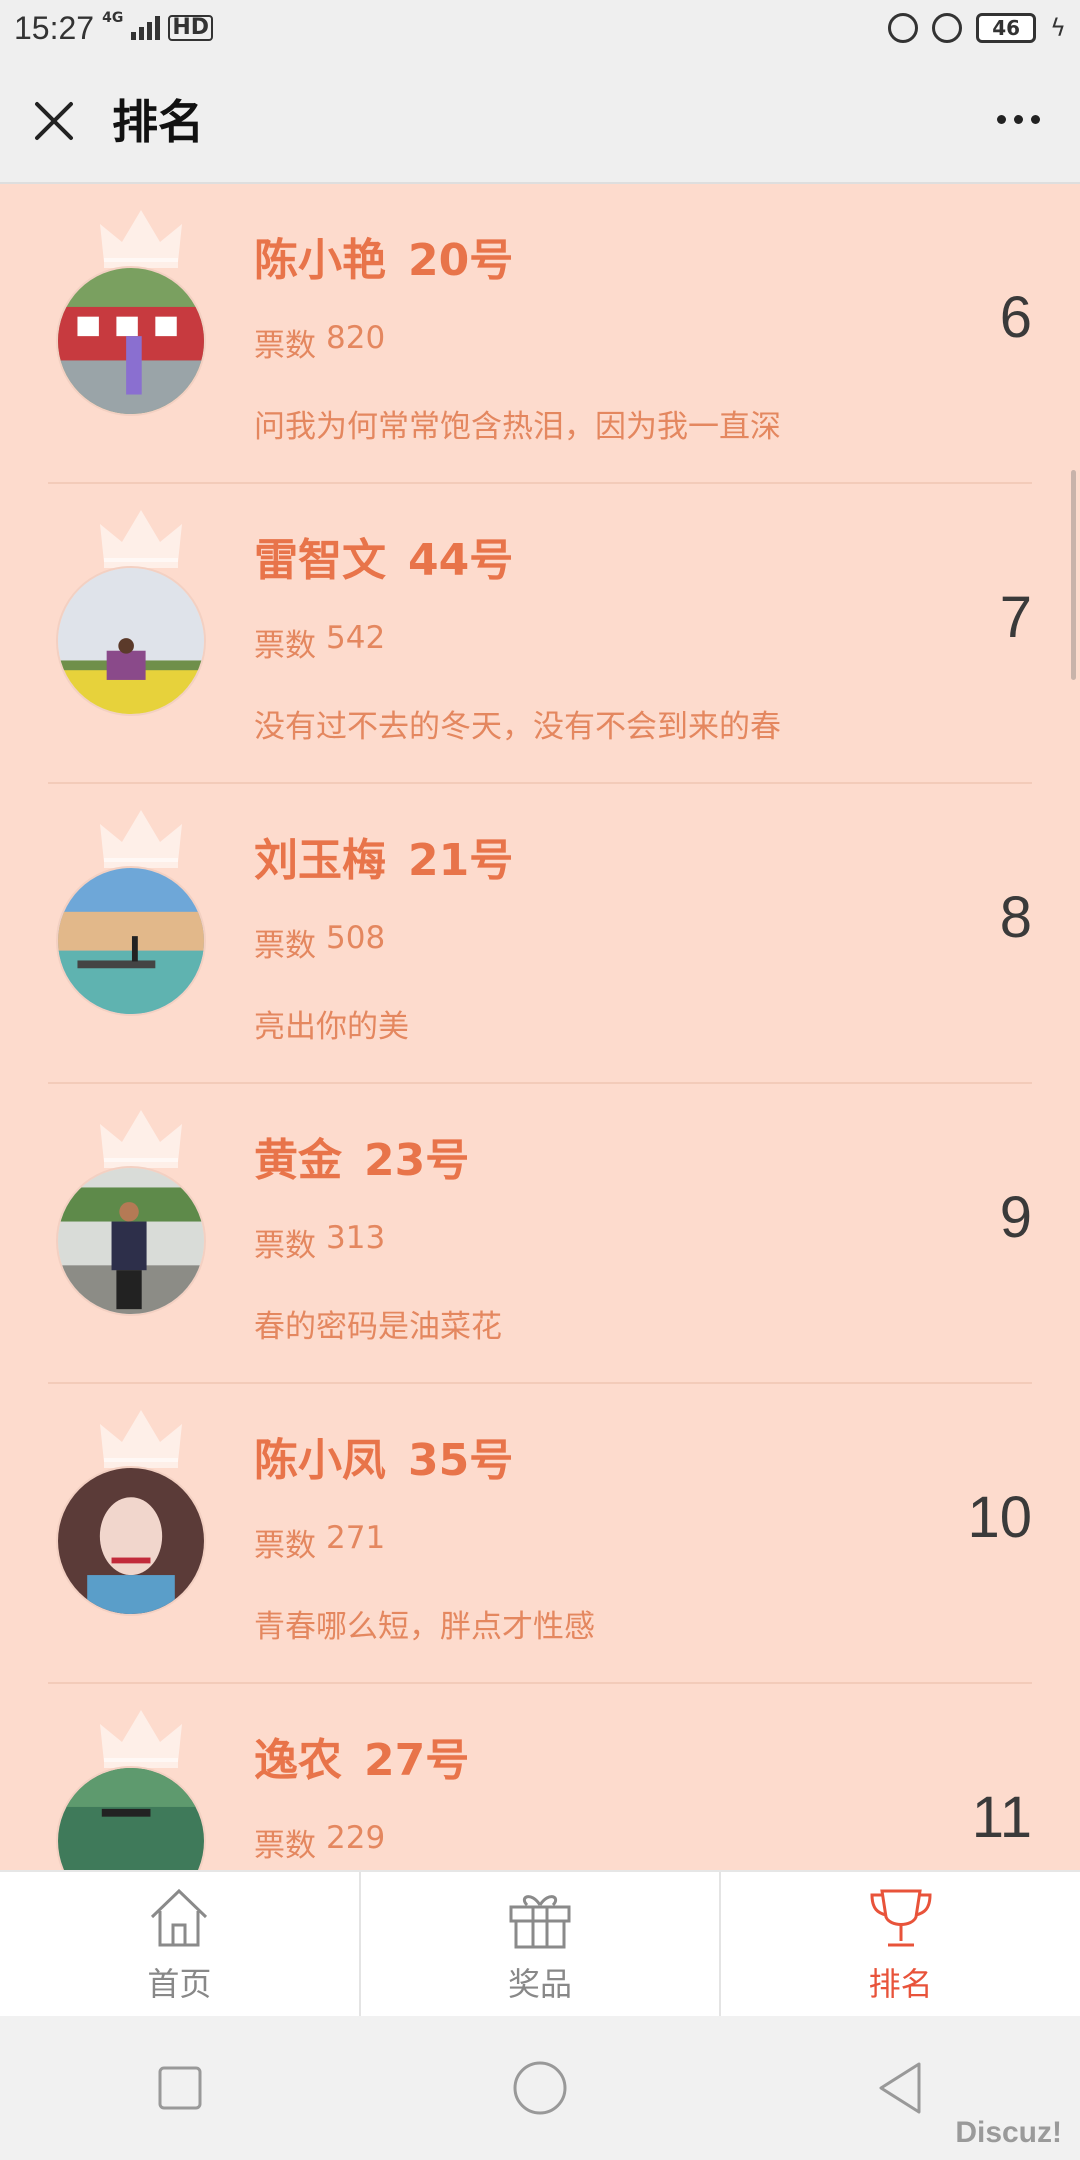 This screenshot has height=2160, width=1080. I want to click on entry-name: 刘玉梅, so click(320, 860).